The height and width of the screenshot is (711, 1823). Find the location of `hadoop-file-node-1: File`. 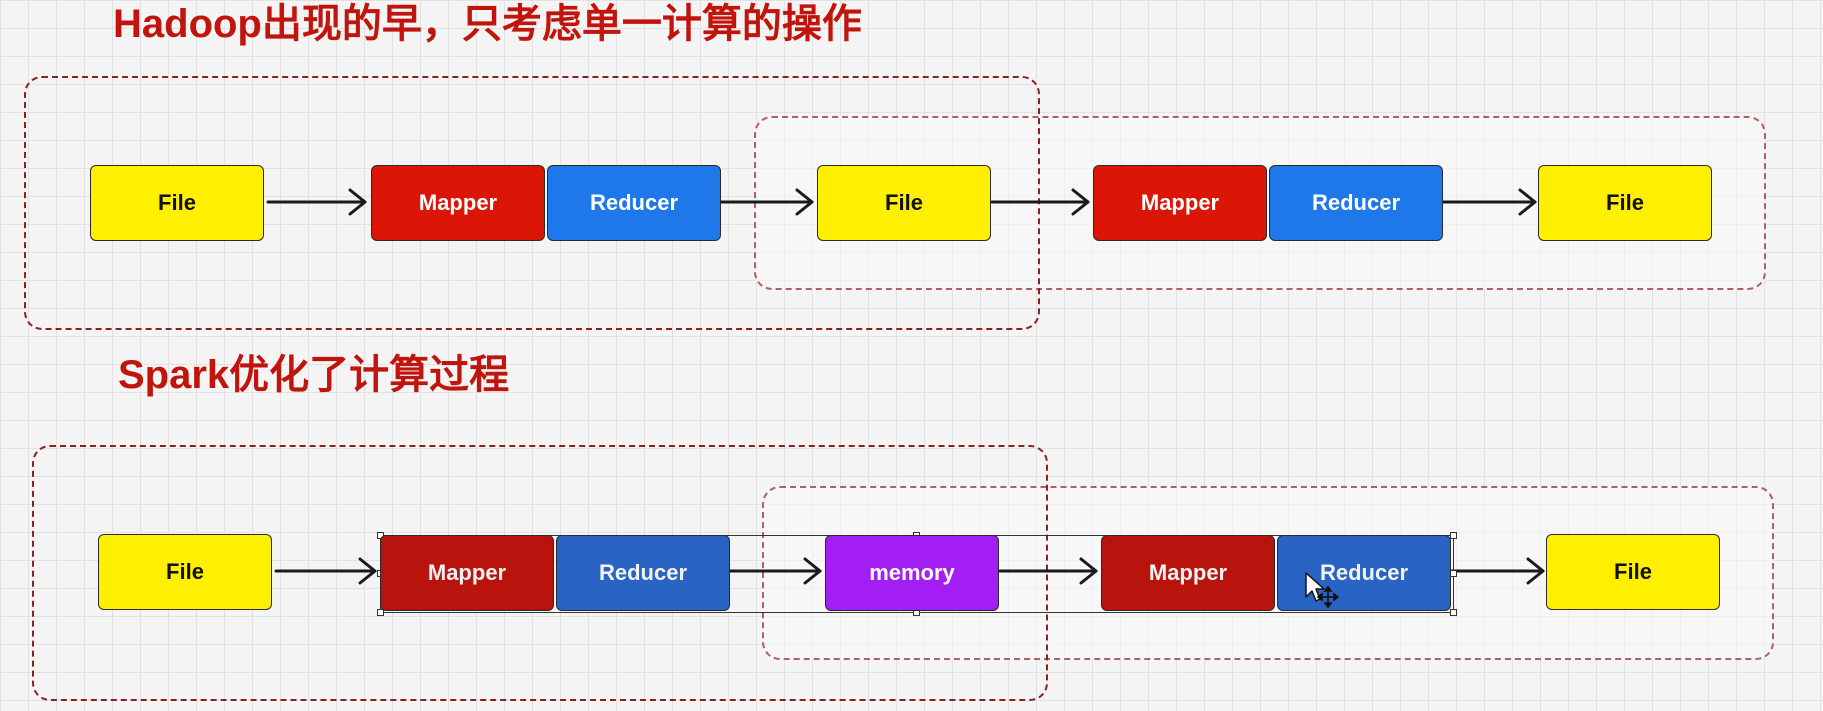

hadoop-file-node-1: File is located at coordinates (177, 203).